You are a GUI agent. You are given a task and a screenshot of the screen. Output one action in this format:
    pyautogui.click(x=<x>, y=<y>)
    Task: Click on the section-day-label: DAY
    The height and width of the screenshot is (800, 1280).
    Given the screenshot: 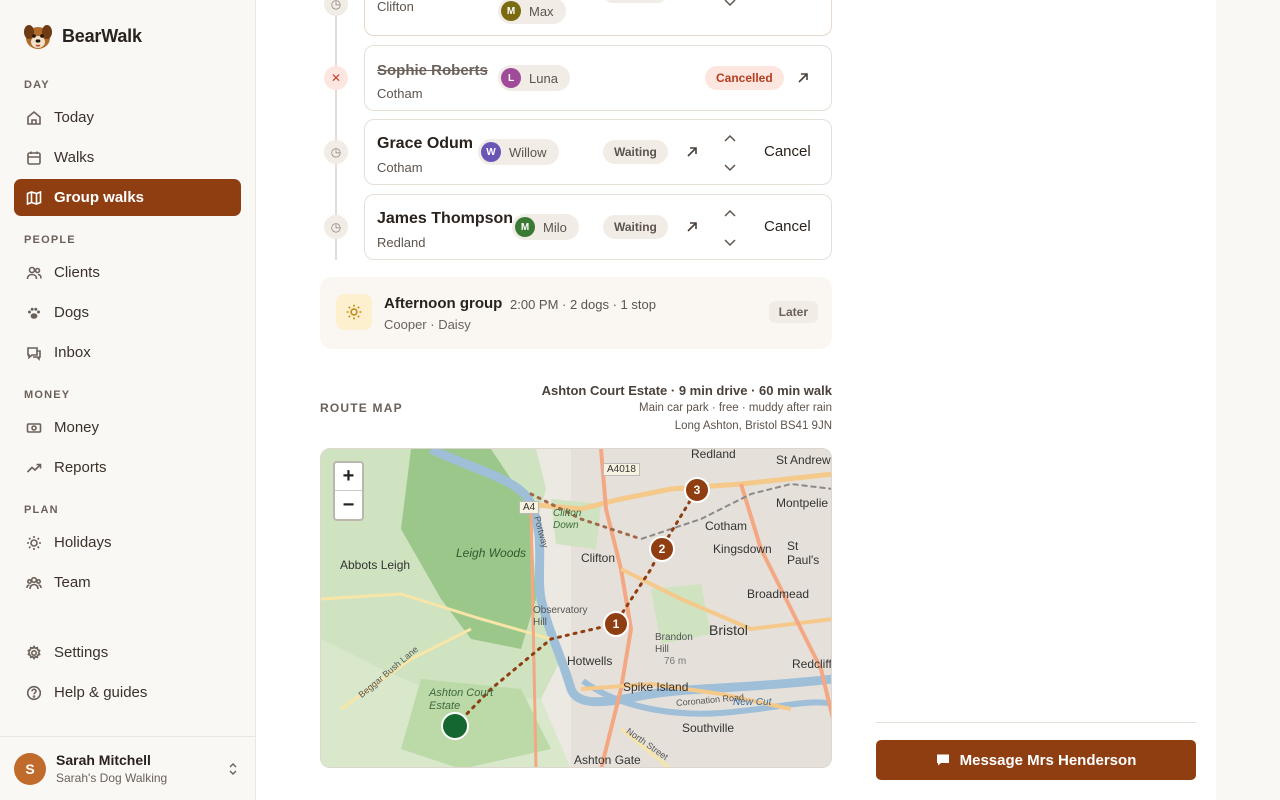 What is the action you would take?
    pyautogui.click(x=37, y=85)
    